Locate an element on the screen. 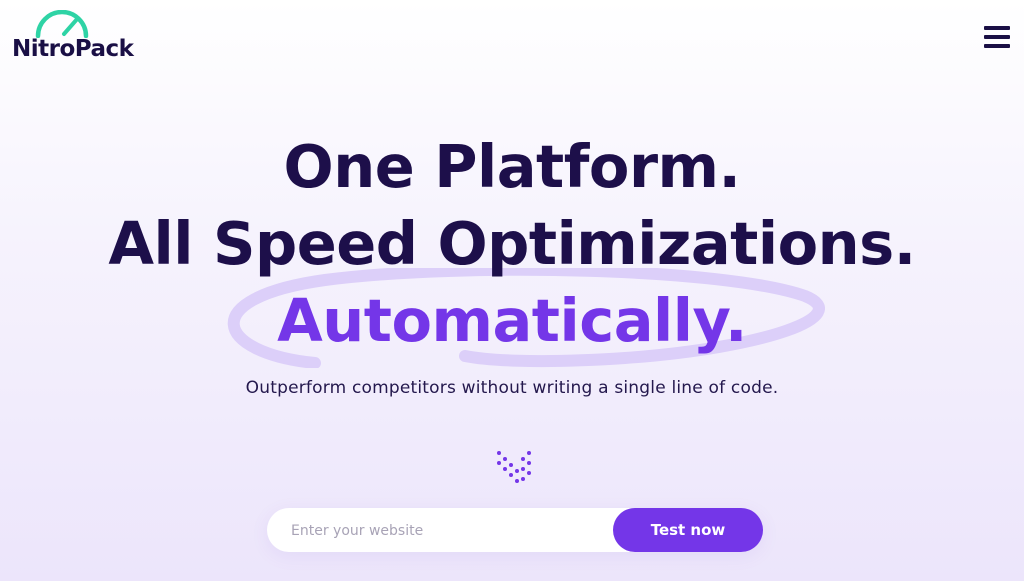 Image resolution: width=1024 pixels, height=581 pixels. test-now-button: Test now is located at coordinates (688, 530).